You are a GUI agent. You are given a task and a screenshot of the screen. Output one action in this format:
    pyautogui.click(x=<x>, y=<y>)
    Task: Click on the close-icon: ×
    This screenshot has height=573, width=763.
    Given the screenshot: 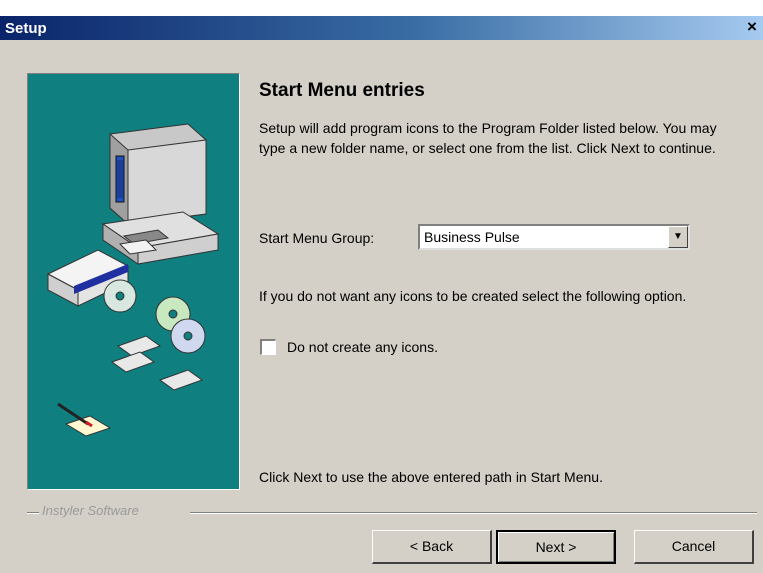 What is the action you would take?
    pyautogui.click(x=752, y=27)
    